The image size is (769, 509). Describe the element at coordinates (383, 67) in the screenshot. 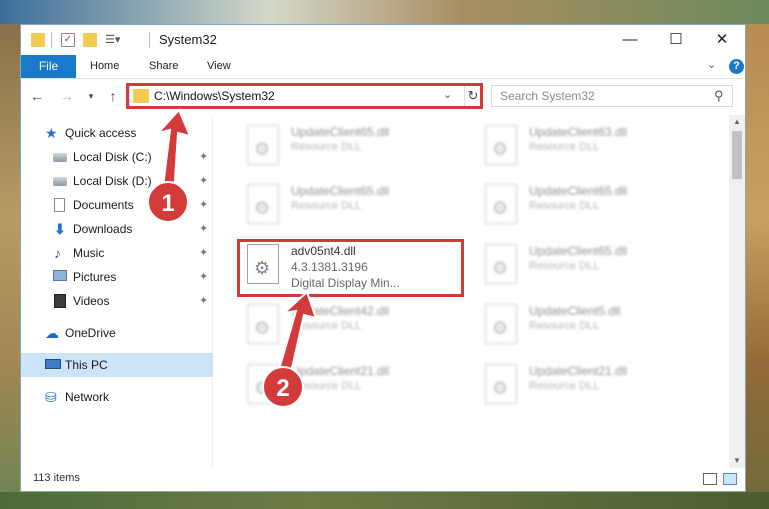

I see `ribbon-tabs: File Home Share View ⌄ ?` at that location.